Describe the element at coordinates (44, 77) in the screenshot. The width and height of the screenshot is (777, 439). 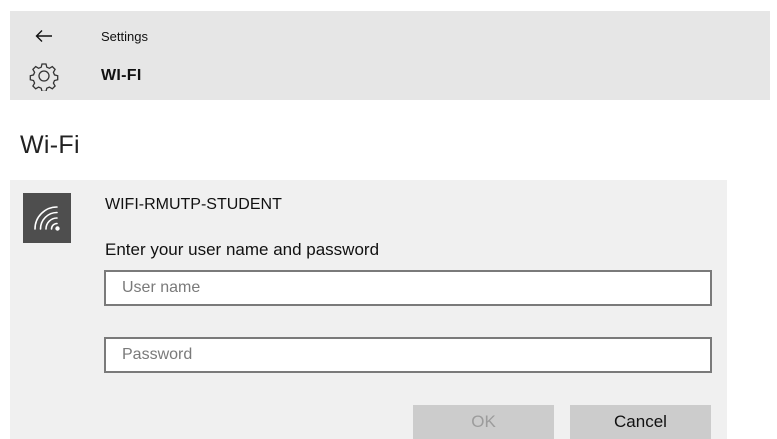
I see `gear-icon` at that location.